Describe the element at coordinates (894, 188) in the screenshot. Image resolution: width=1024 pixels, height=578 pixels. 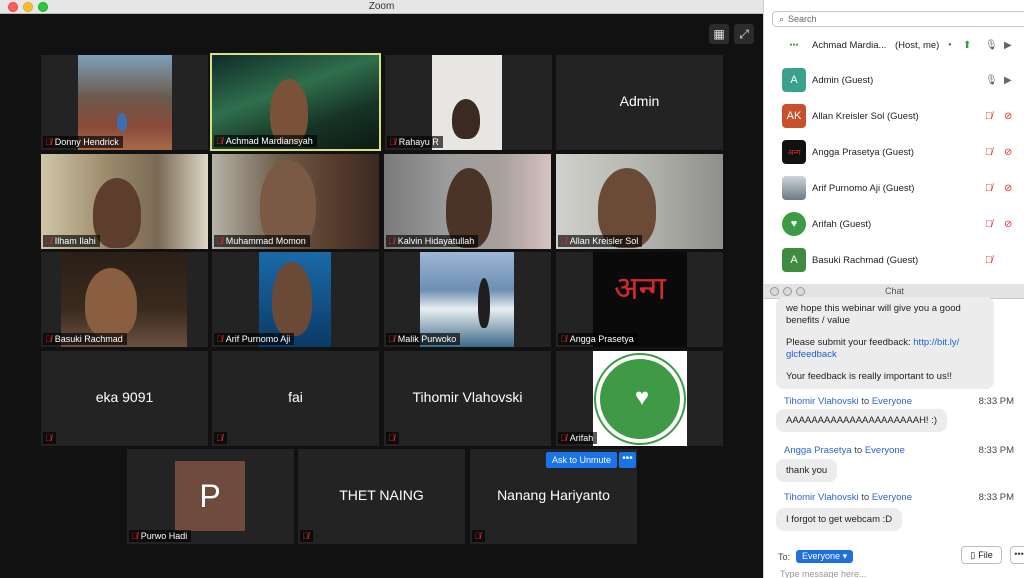
I see `participant-row: Arif Purnomo Aji (Guest) 🎙̸ ⊘` at that location.